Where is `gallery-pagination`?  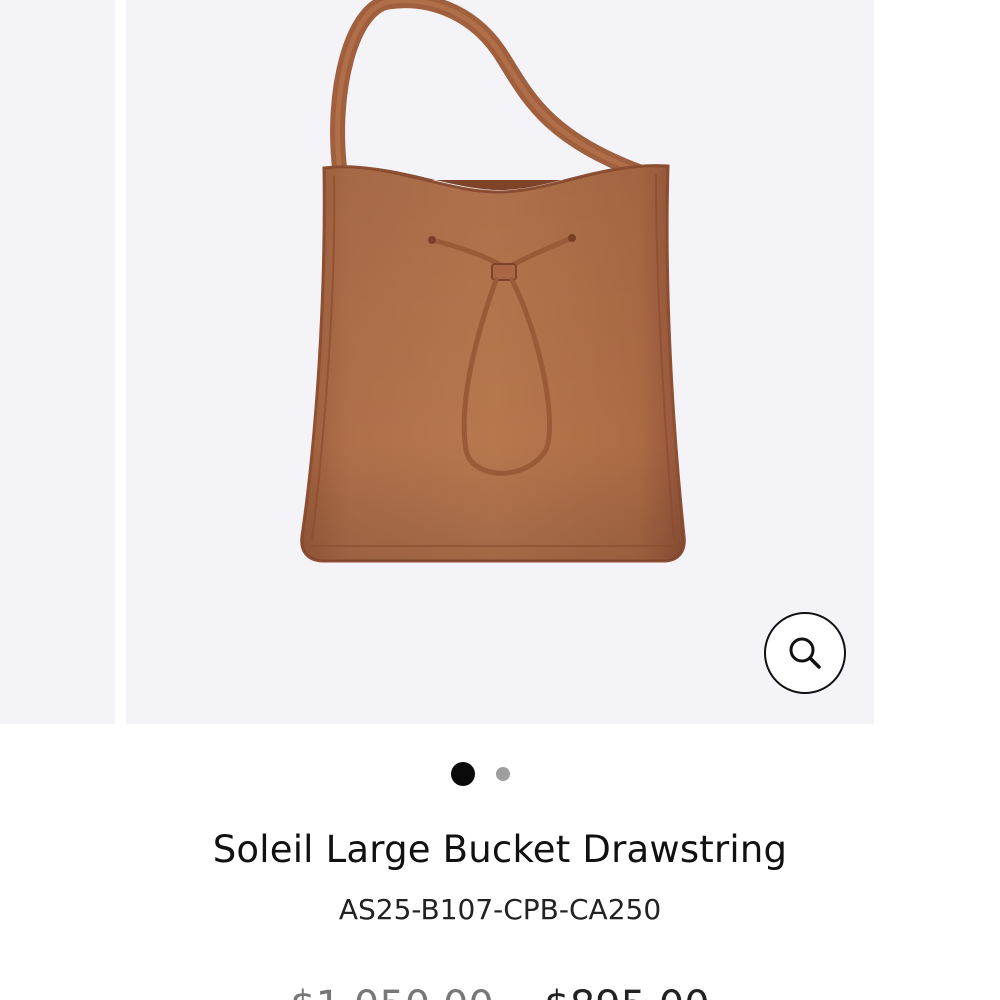
gallery-pagination is located at coordinates (500, 774).